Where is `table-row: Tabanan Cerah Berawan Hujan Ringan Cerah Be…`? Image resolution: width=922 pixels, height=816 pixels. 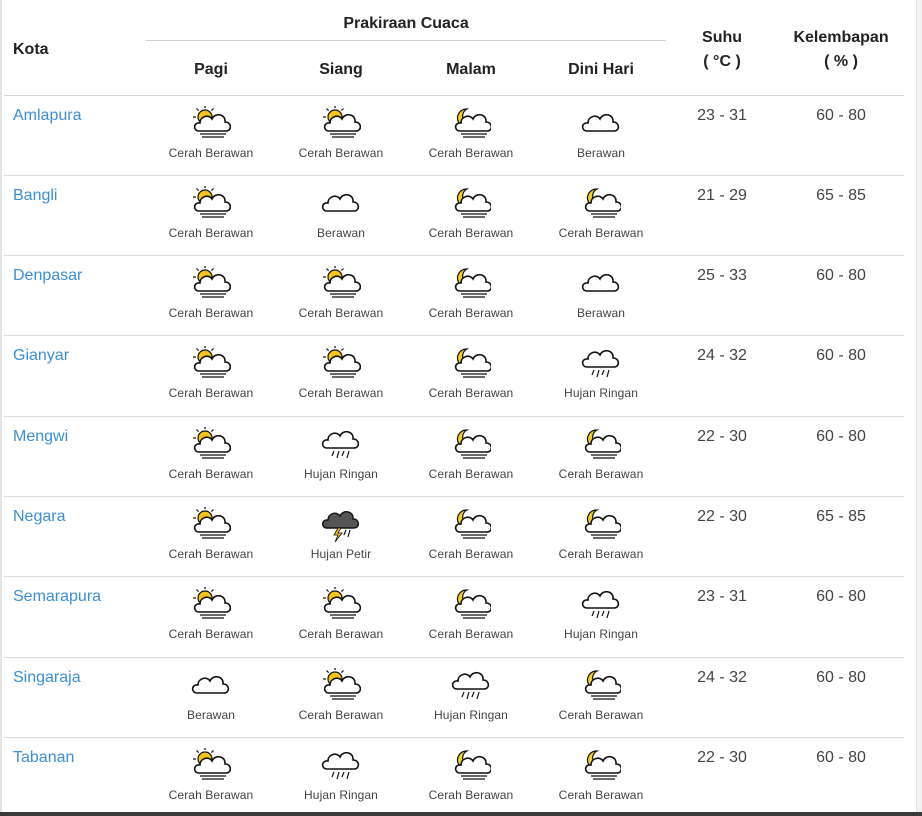 table-row: Tabanan Cerah Berawan Hujan Ringan Cerah Be… is located at coordinates (454, 776).